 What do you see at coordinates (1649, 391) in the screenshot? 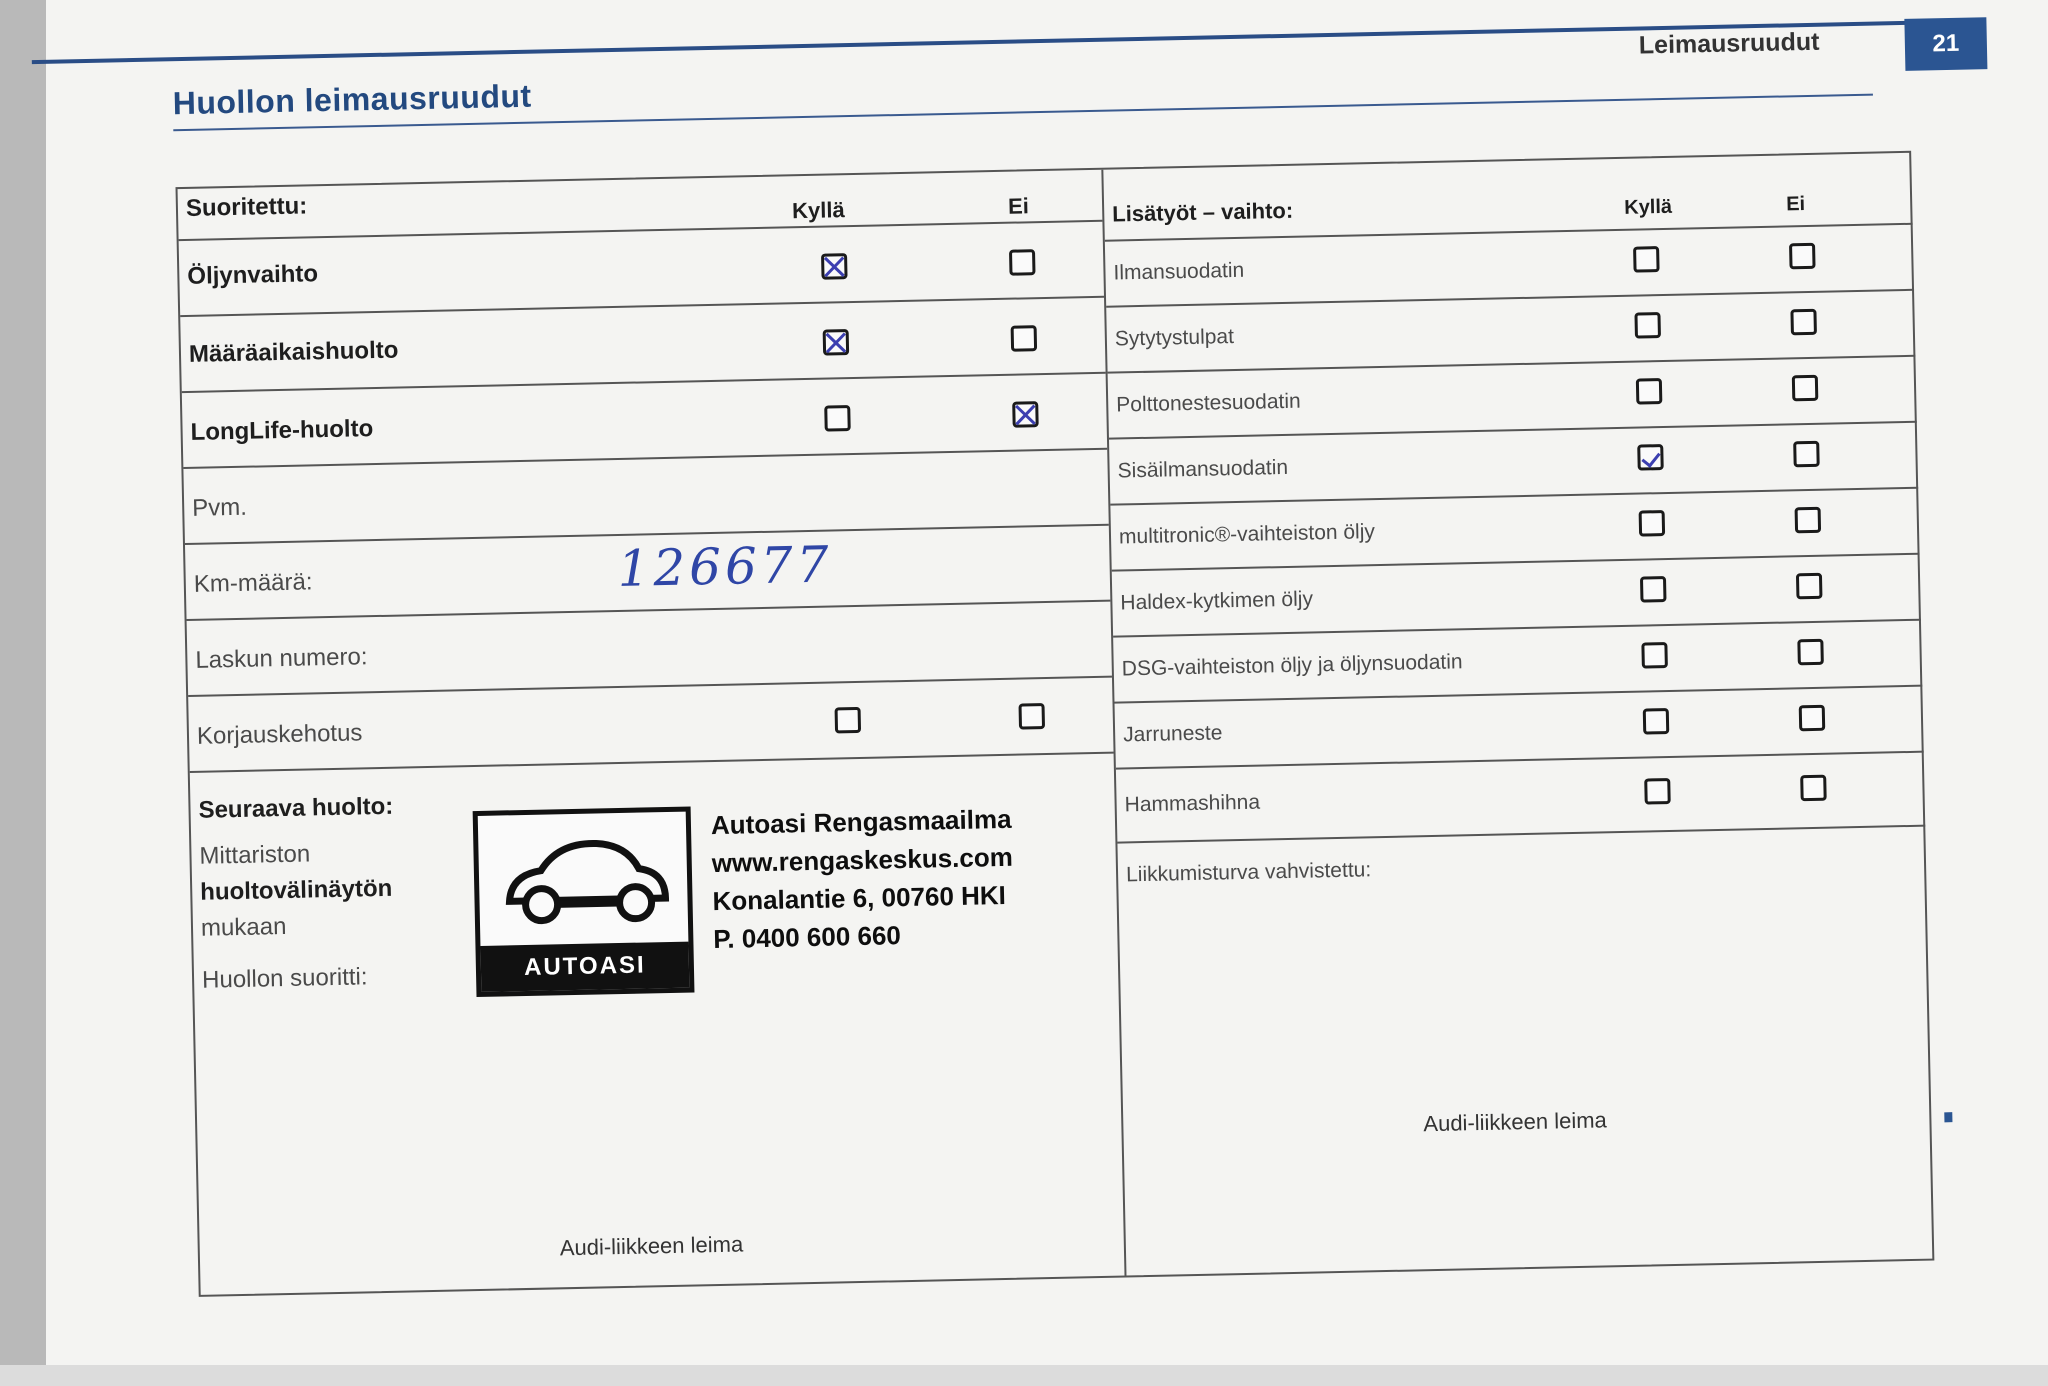
I see `fuel-filter-yes-checkbox` at bounding box center [1649, 391].